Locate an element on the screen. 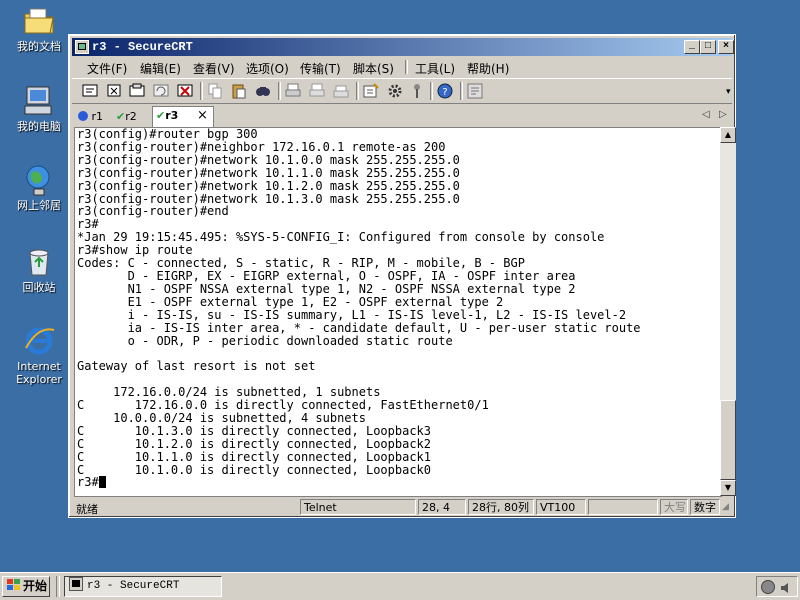  reconnect-icon is located at coordinates (161, 91).